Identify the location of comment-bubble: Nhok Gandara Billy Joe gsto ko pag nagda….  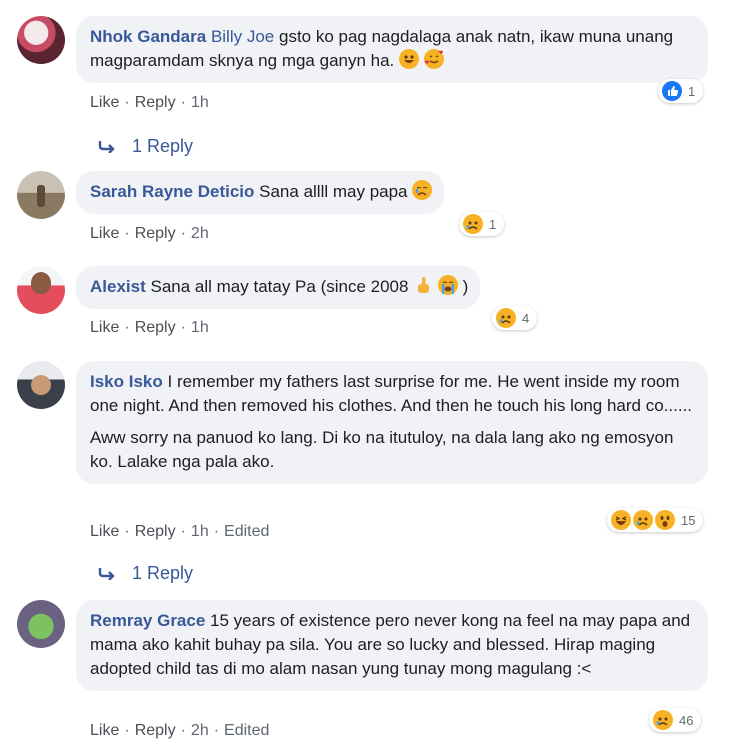
(392, 49).